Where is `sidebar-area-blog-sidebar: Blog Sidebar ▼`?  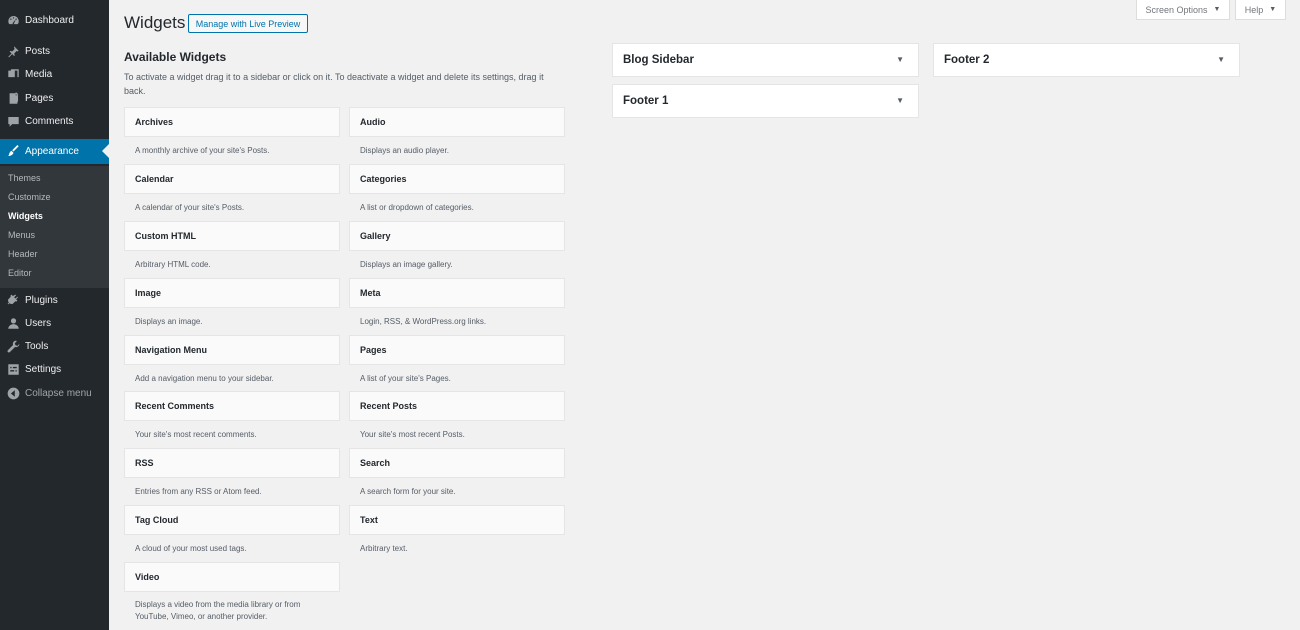 sidebar-area-blog-sidebar: Blog Sidebar ▼ is located at coordinates (765, 60).